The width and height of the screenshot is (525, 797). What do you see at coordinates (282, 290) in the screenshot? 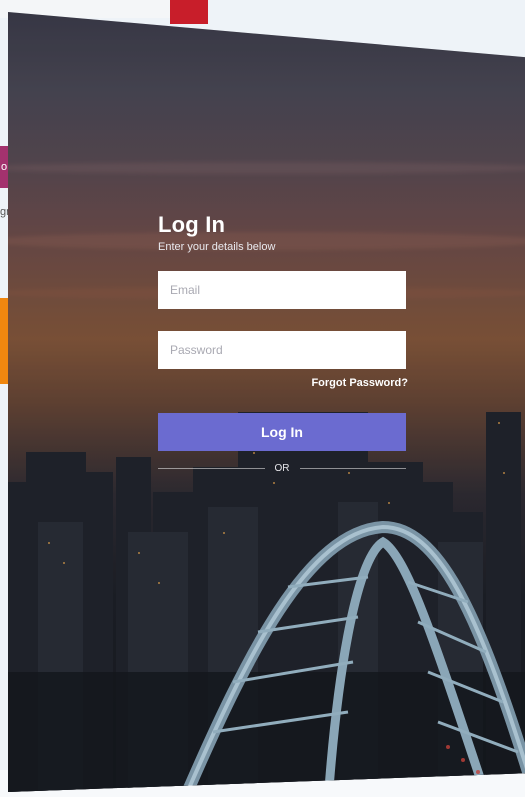
I see `email-field` at bounding box center [282, 290].